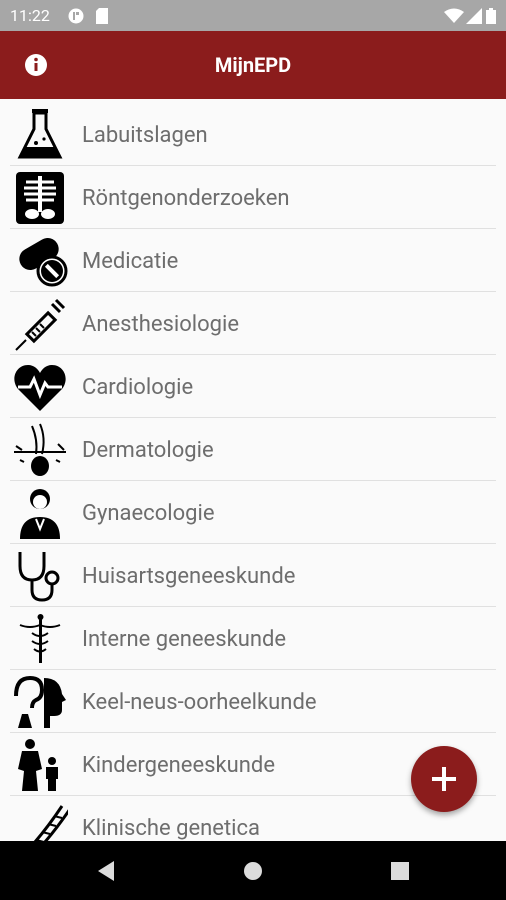  I want to click on syringe-icon, so click(40, 324).